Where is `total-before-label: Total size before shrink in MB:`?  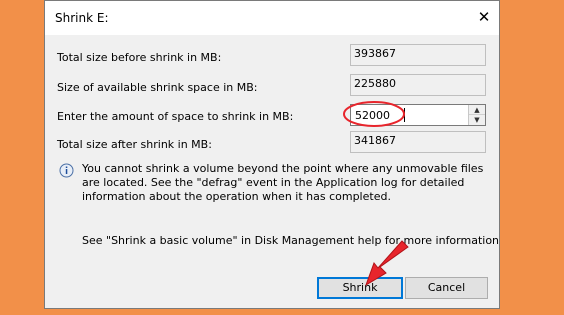
total-before-label: Total size before shrink in MB: is located at coordinates (139, 57).